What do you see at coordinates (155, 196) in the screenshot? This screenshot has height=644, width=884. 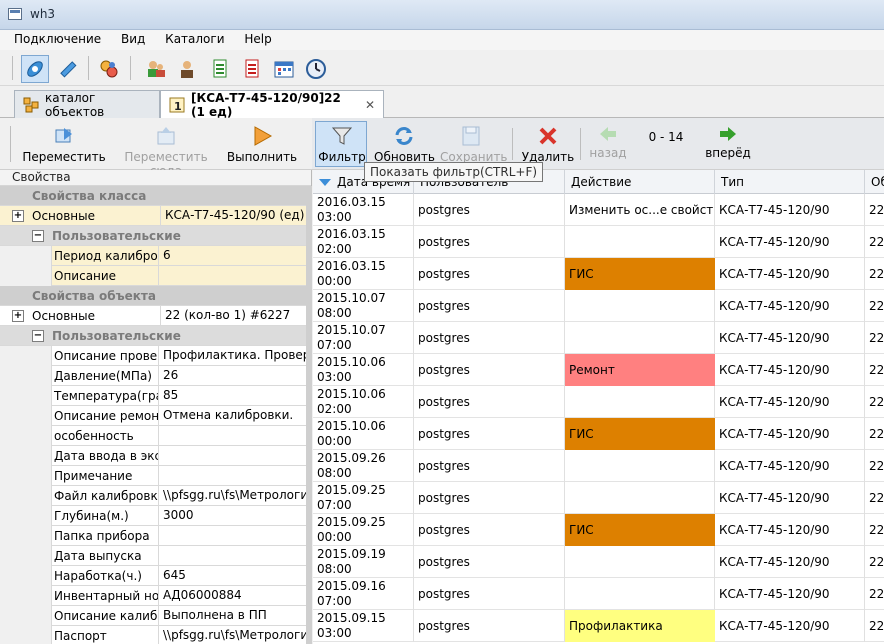 I see `property-group: −Свойства класса` at bounding box center [155, 196].